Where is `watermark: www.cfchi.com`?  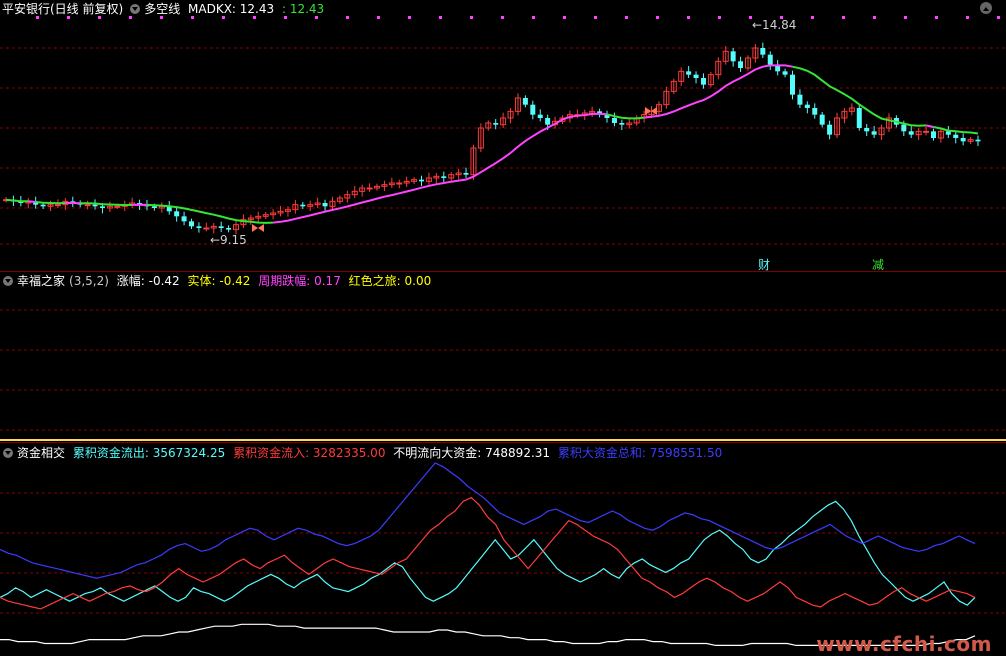
watermark: www.cfchi.com is located at coordinates (904, 644).